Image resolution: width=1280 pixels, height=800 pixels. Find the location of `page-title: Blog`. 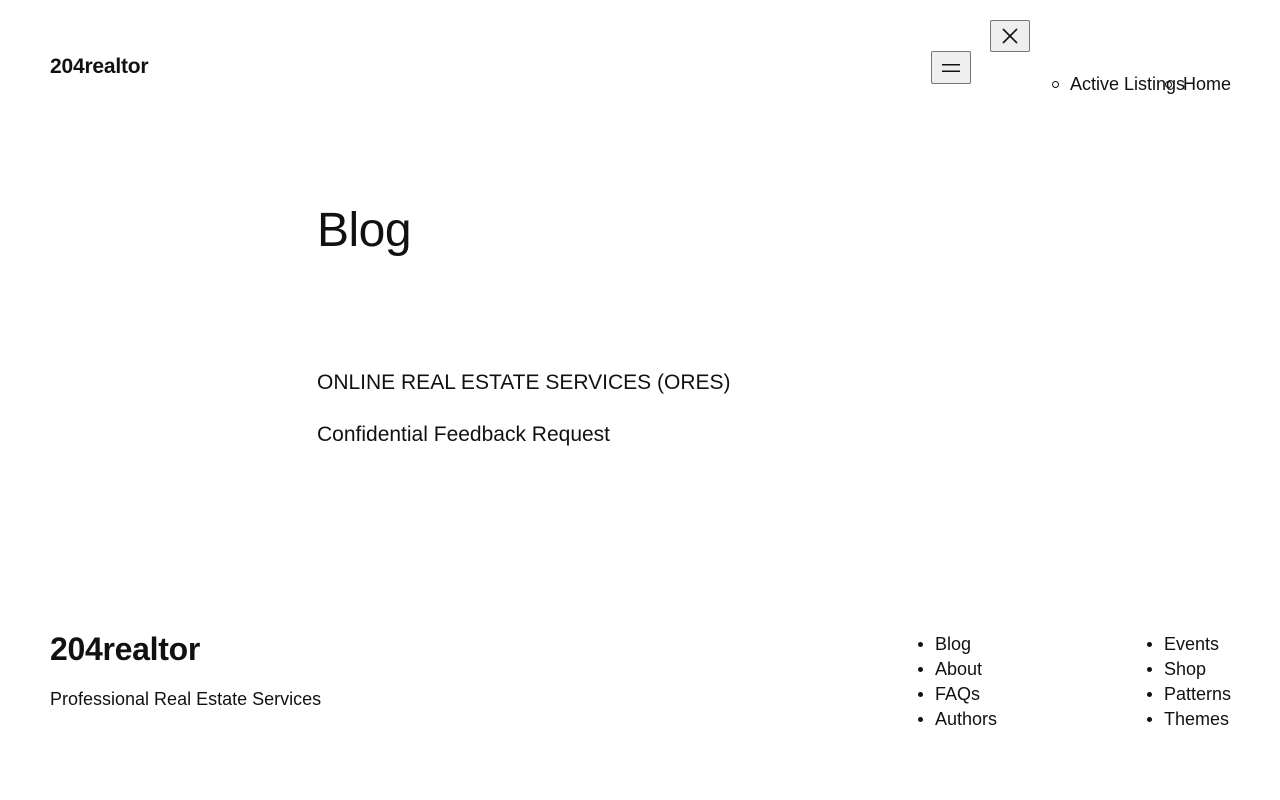

page-title: Blog is located at coordinates (364, 230).